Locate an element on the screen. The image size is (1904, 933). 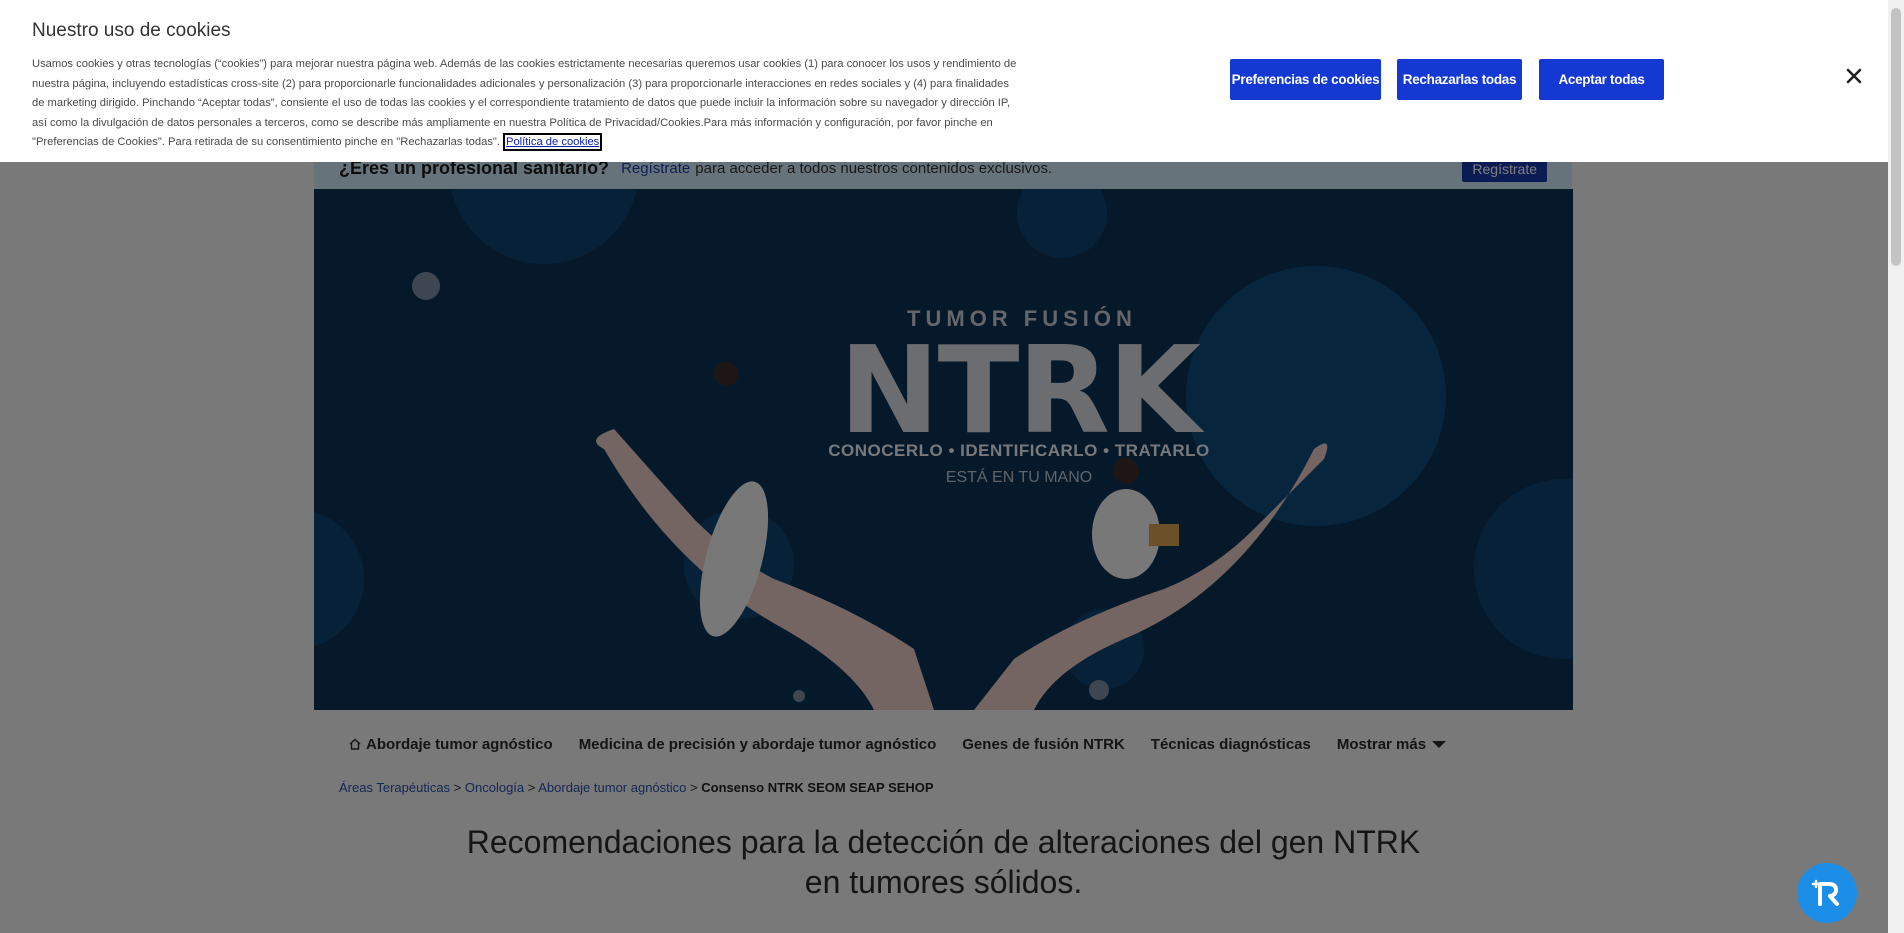
register-link: Regístrate is located at coordinates (655, 168).